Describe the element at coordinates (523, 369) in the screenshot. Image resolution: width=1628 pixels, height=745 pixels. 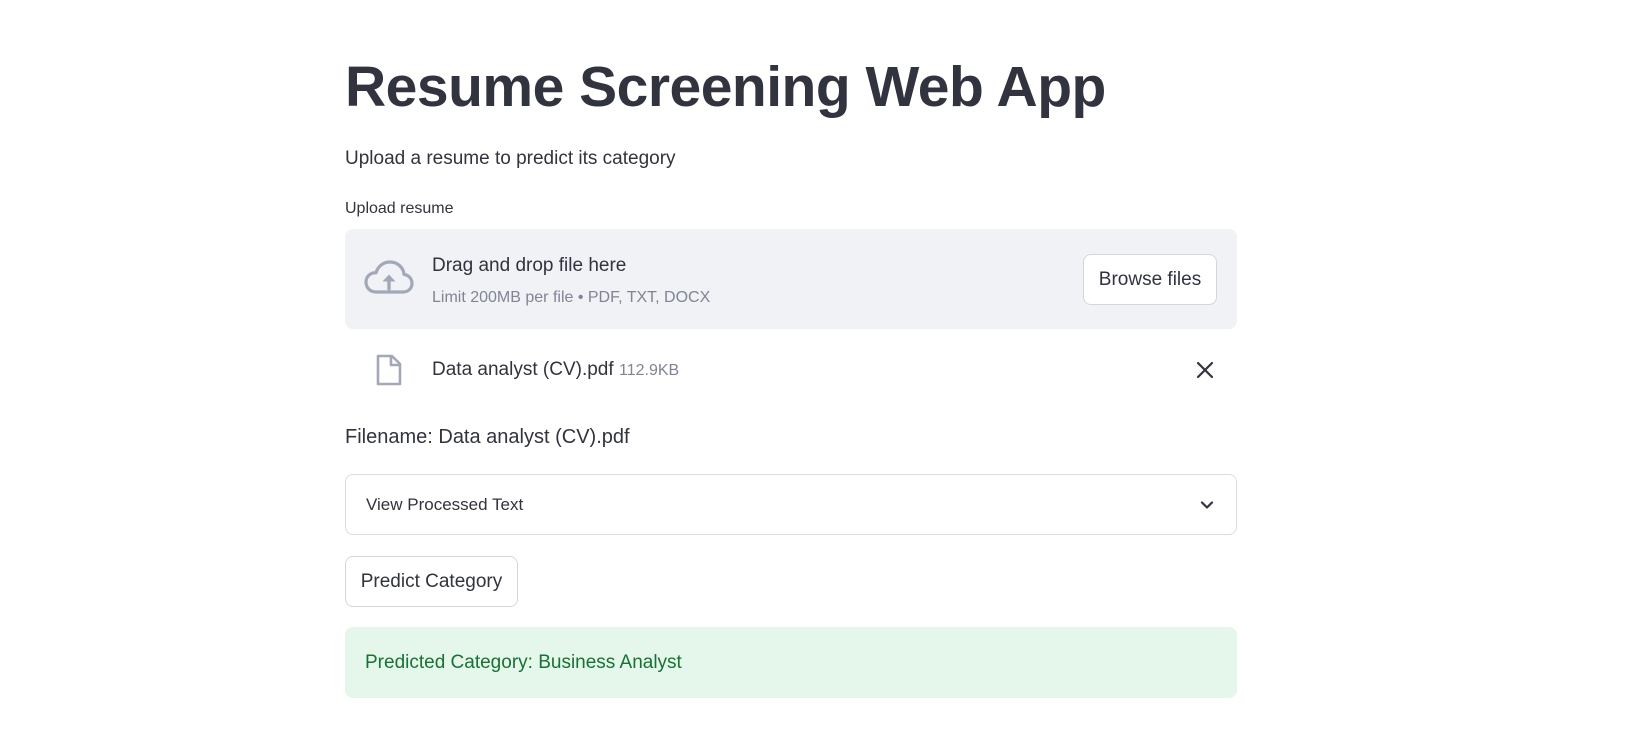
I see `uploaded-file-name: Data analyst (CV).pdf` at that location.